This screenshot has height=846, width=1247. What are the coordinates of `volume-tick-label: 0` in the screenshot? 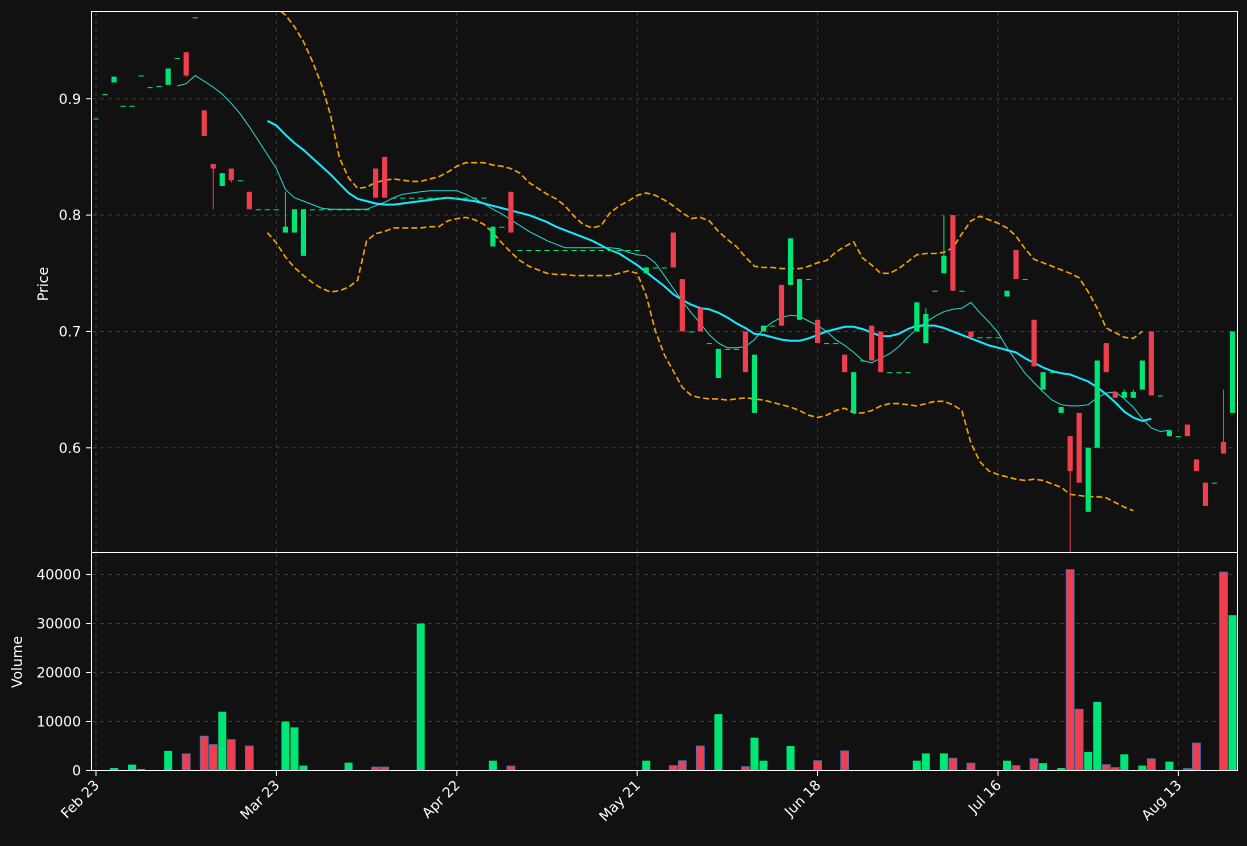 It's located at (76, 772).